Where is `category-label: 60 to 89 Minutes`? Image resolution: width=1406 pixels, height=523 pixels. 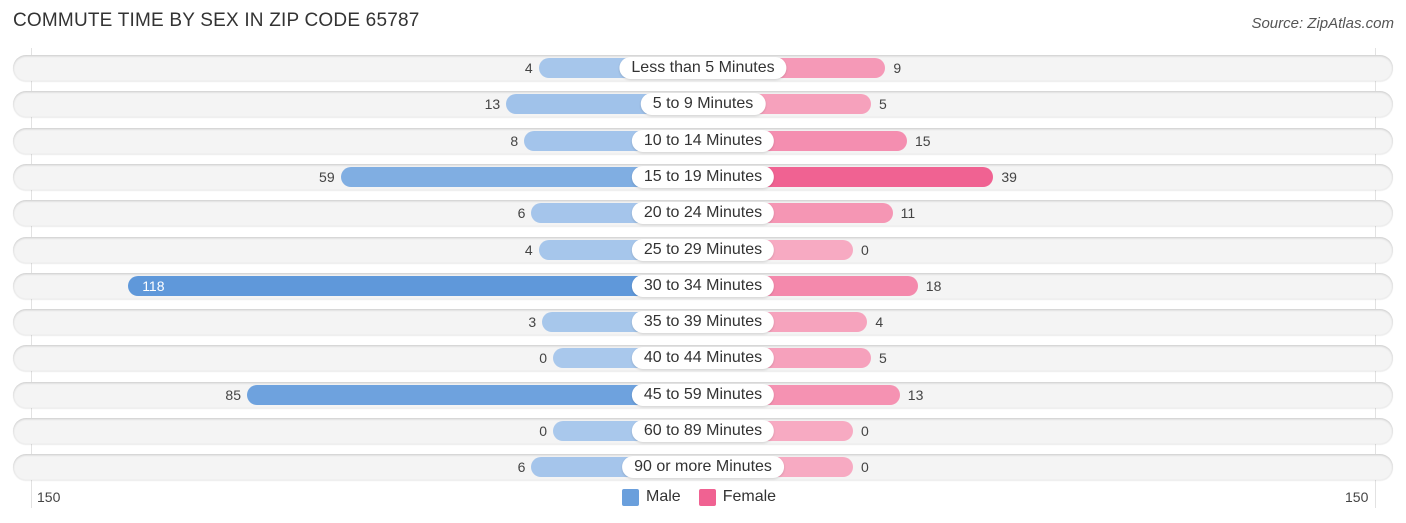 category-label: 60 to 89 Minutes is located at coordinates (703, 431).